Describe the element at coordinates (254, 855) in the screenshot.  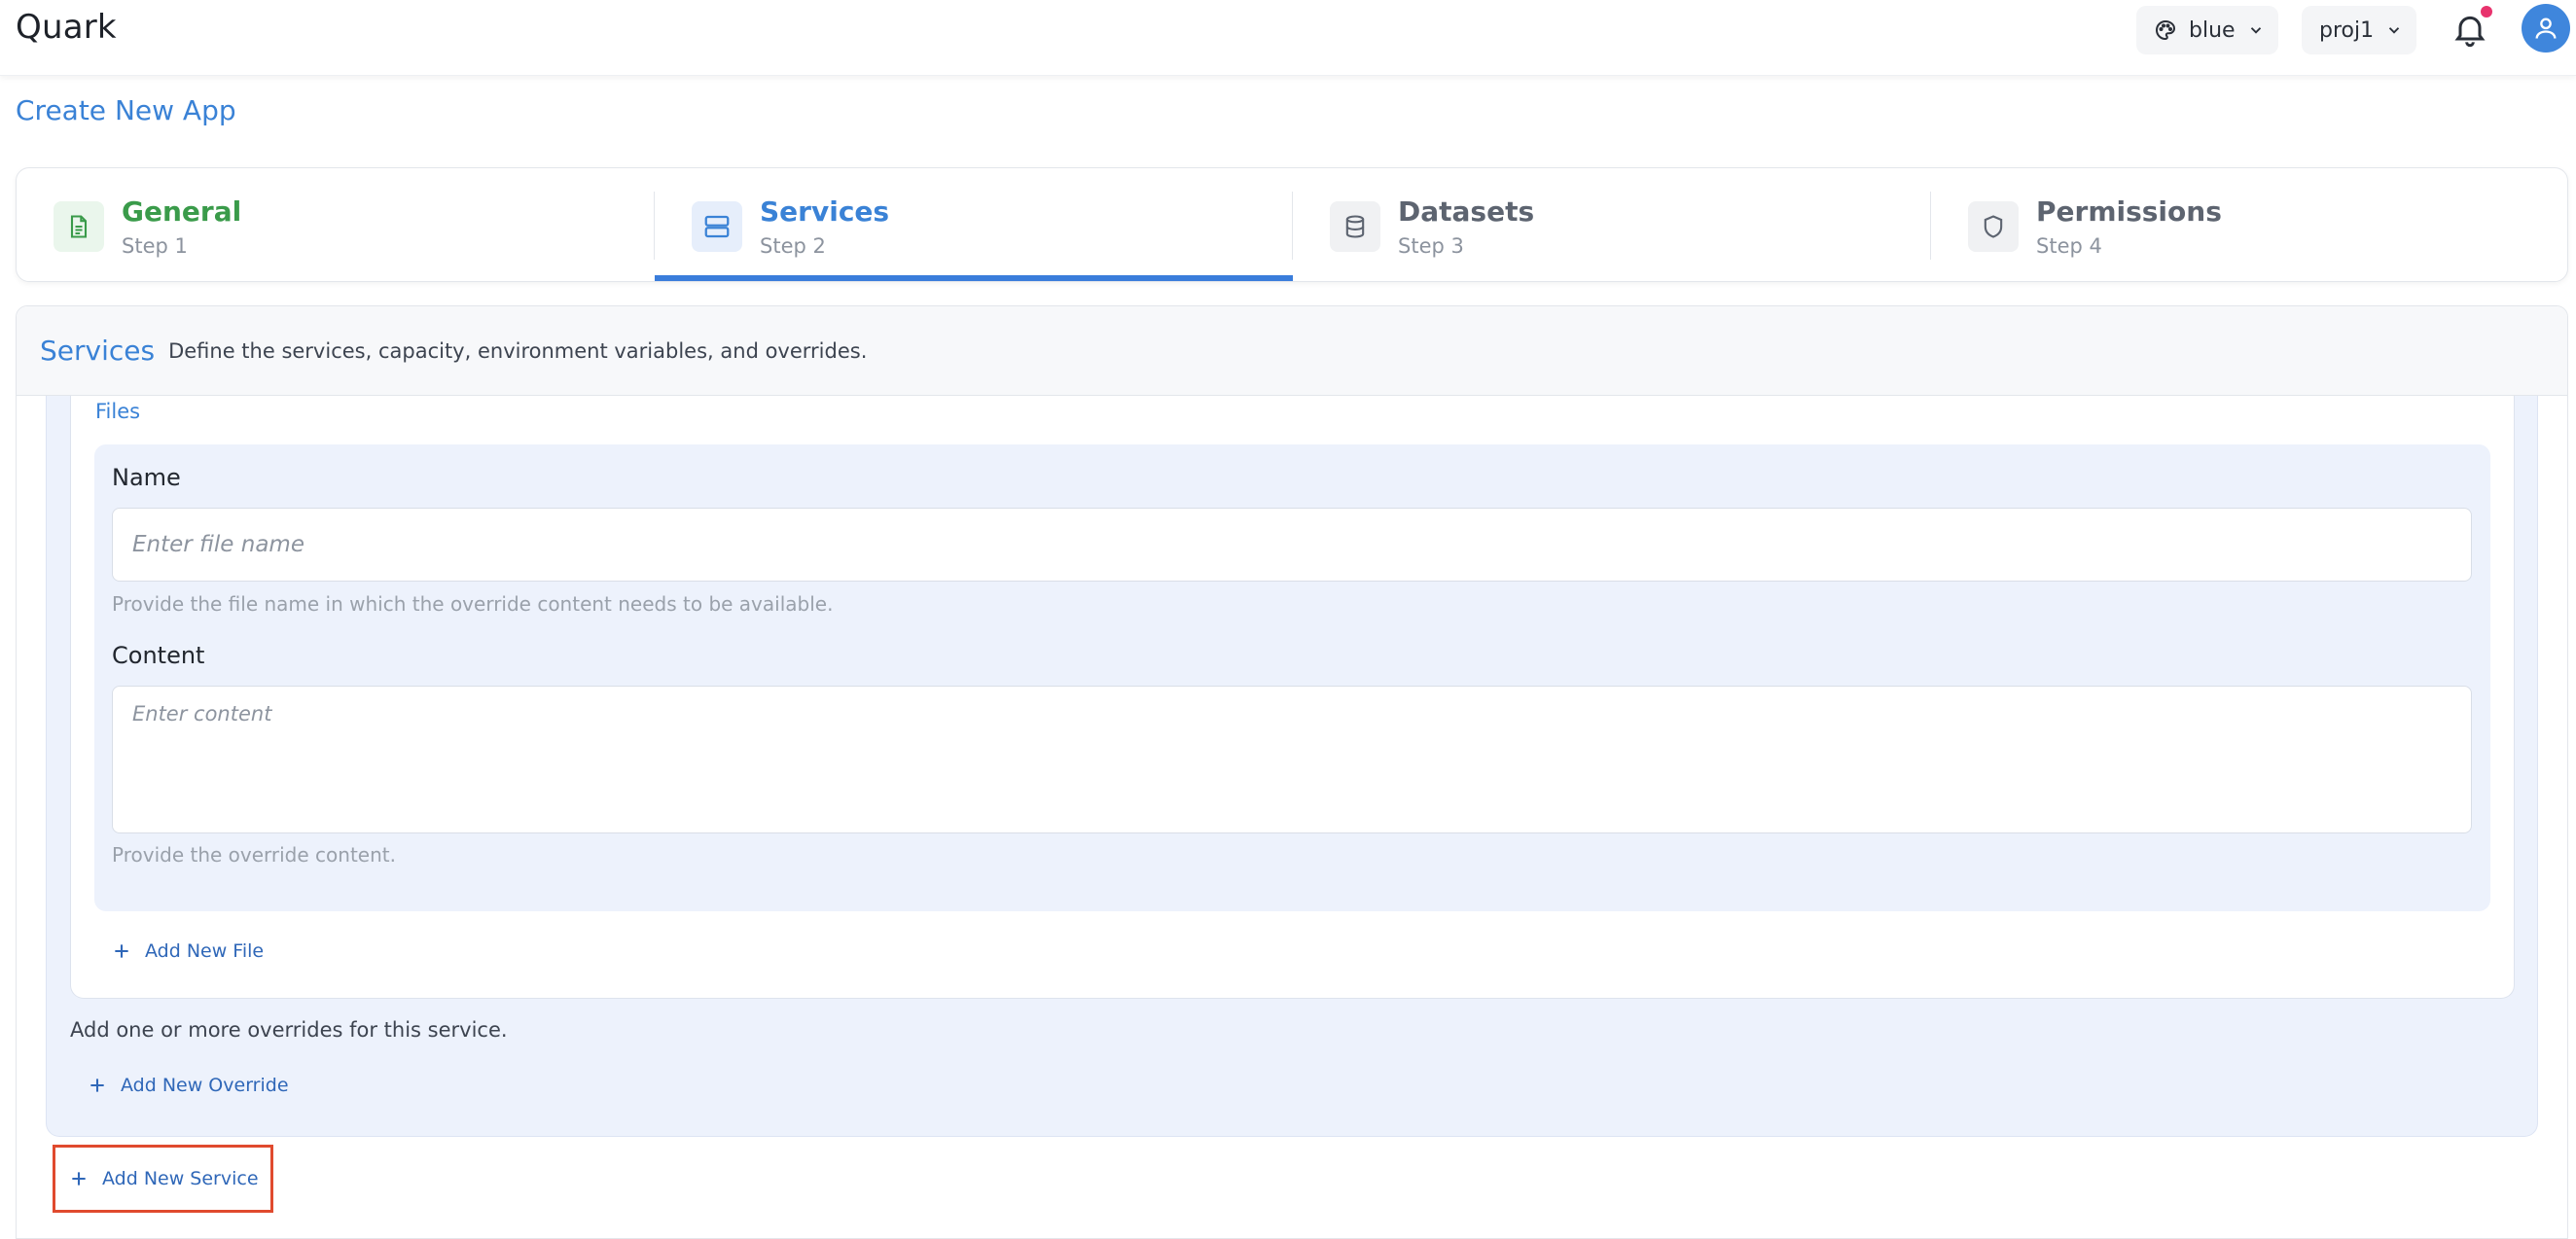
I see `content-hint: Provide the override content.` at that location.